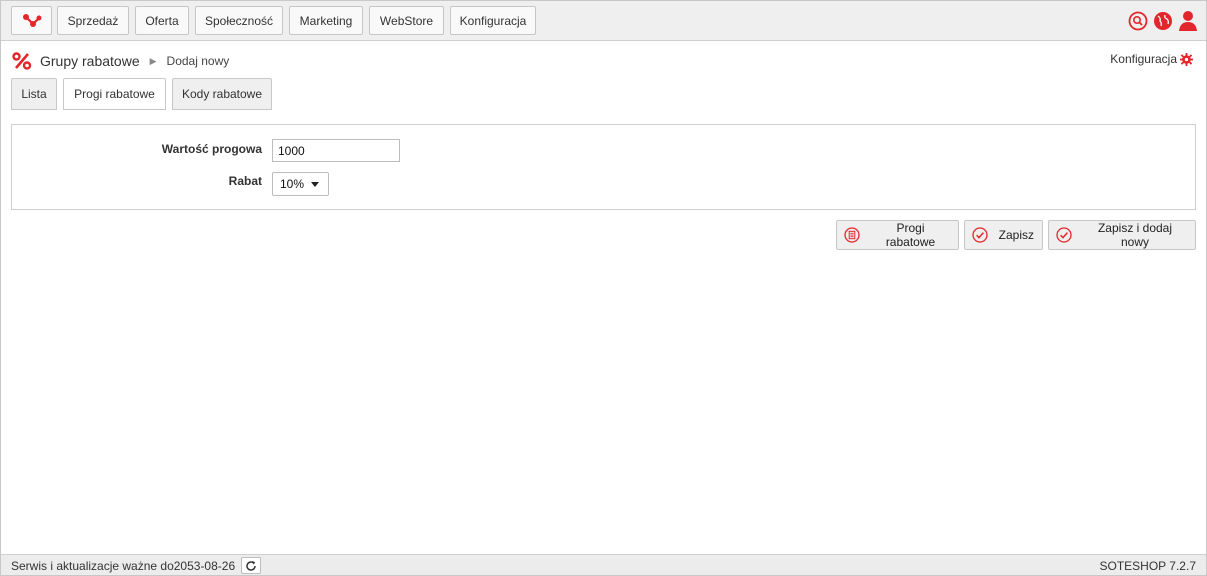 This screenshot has width=1207, height=576. What do you see at coordinates (336, 150) in the screenshot?
I see `threshold-input` at bounding box center [336, 150].